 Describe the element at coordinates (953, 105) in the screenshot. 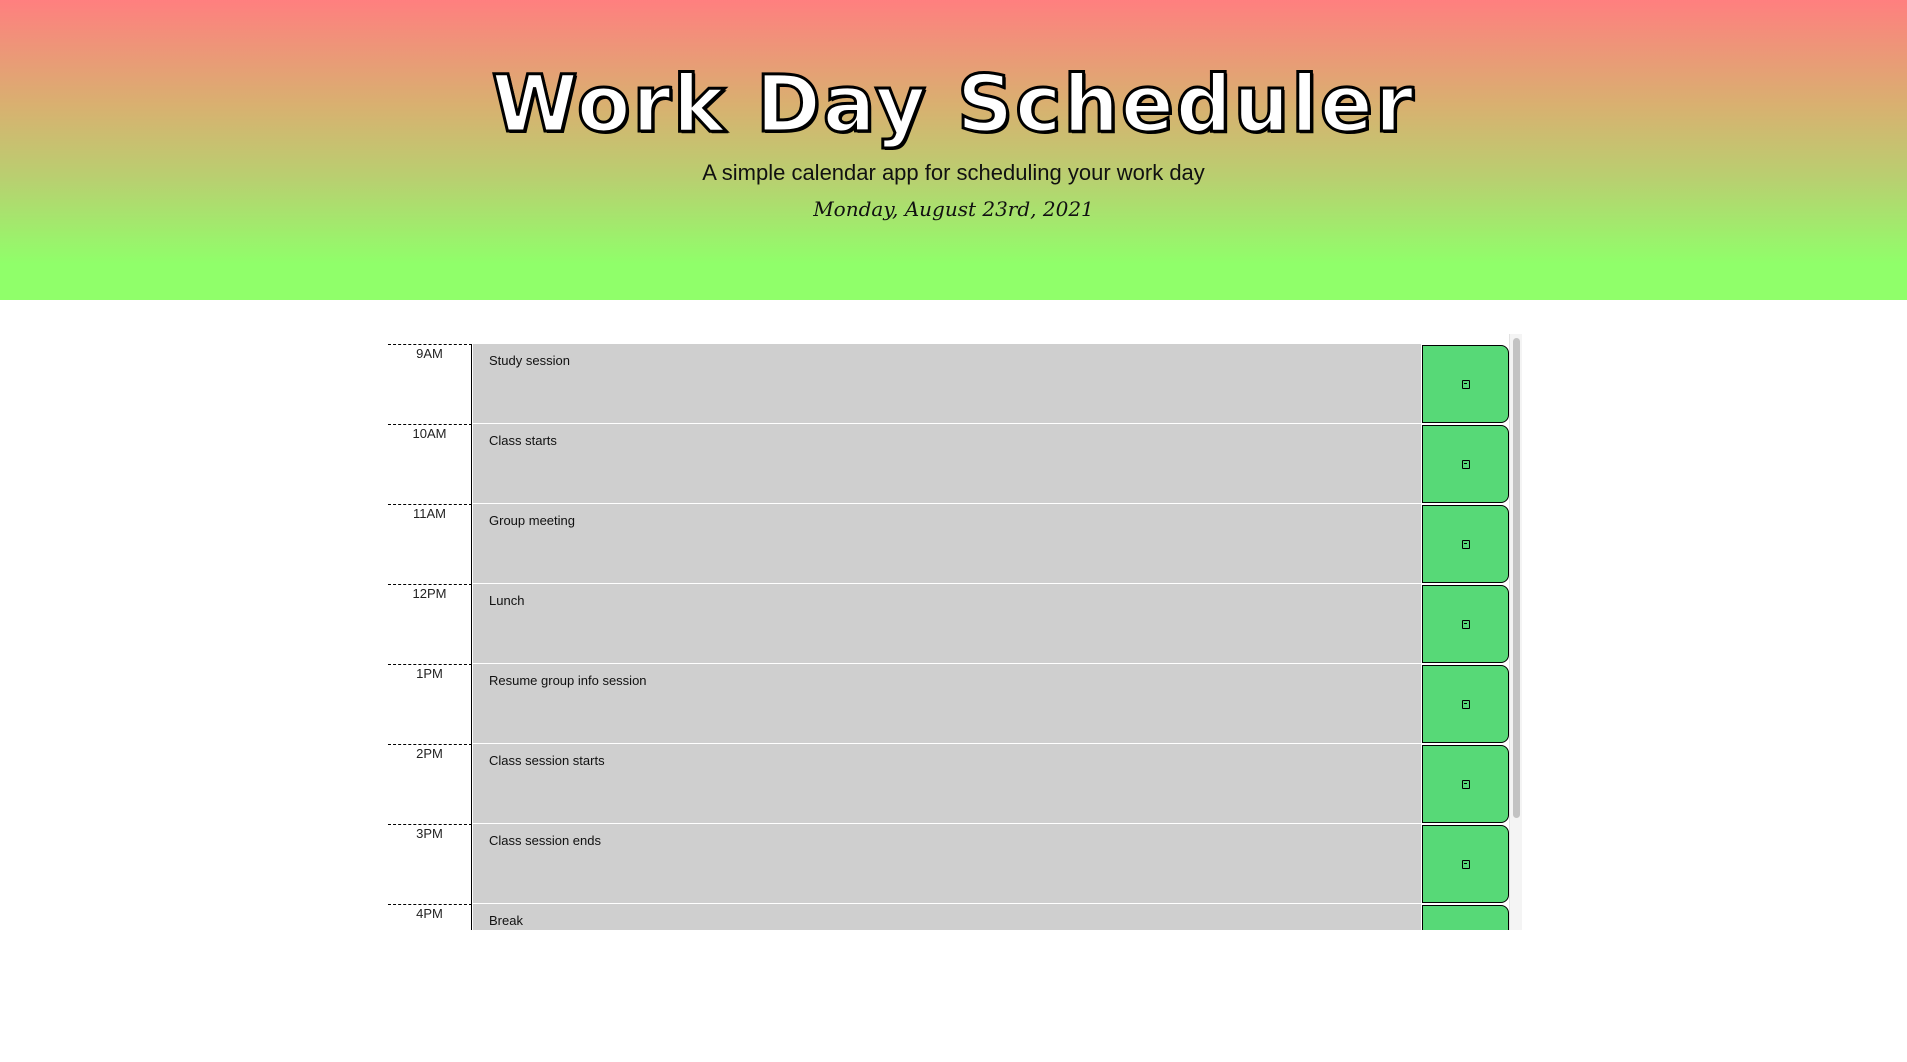

I see `page-title: Work Day Scheduler` at that location.